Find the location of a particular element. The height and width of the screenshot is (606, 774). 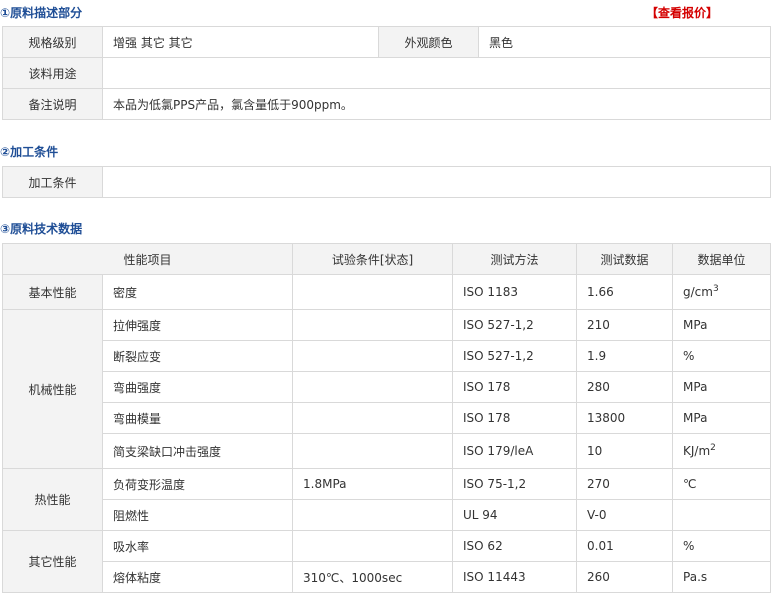

grade-value: 增强 其它 其它 is located at coordinates (240, 42).